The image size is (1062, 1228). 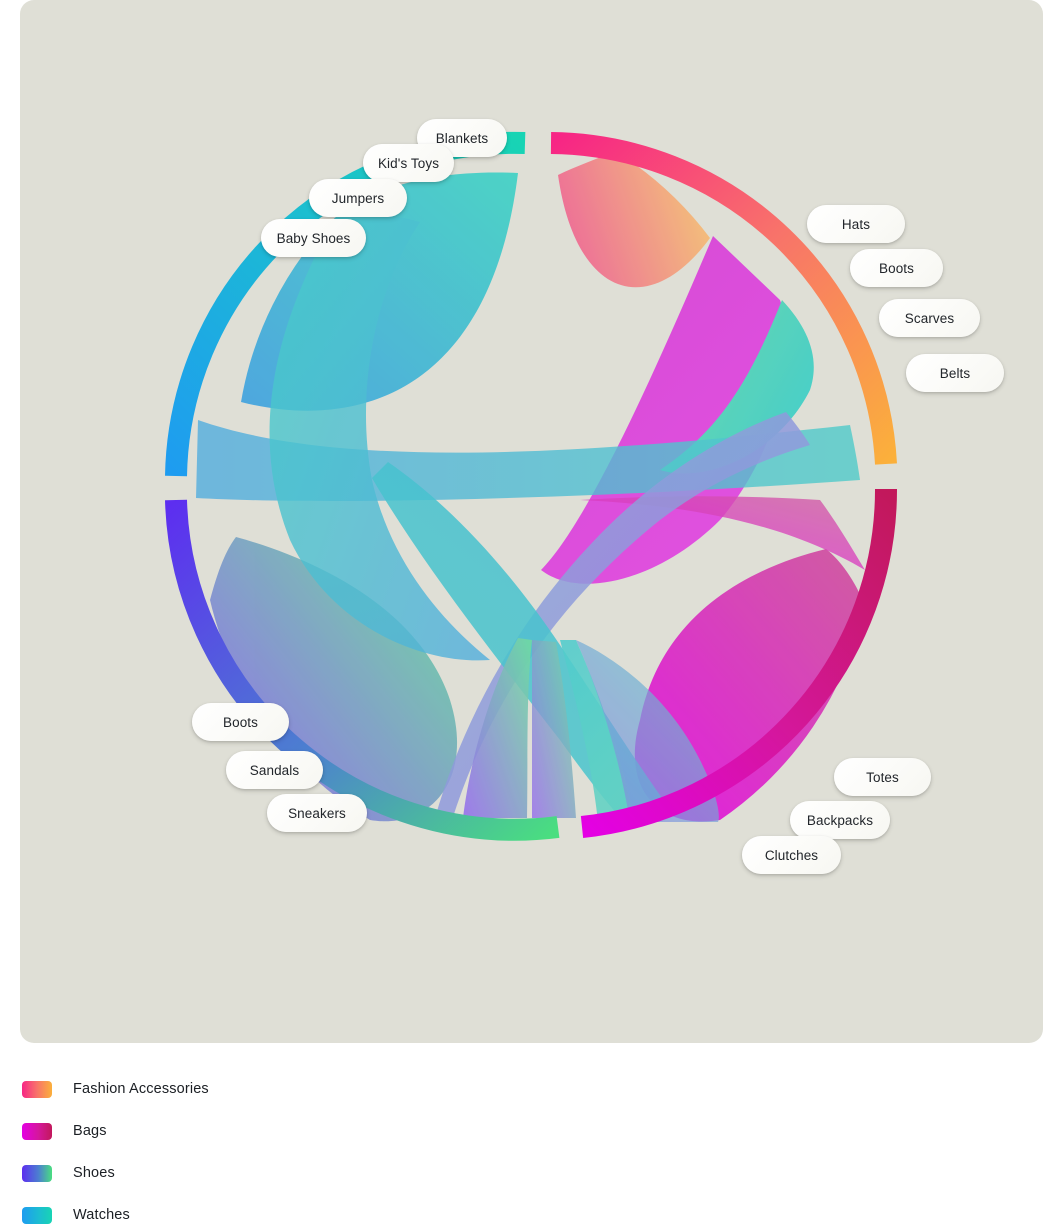 I want to click on legend-label-fashion-accessories: Fashion Accessories, so click(x=141, y=1089).